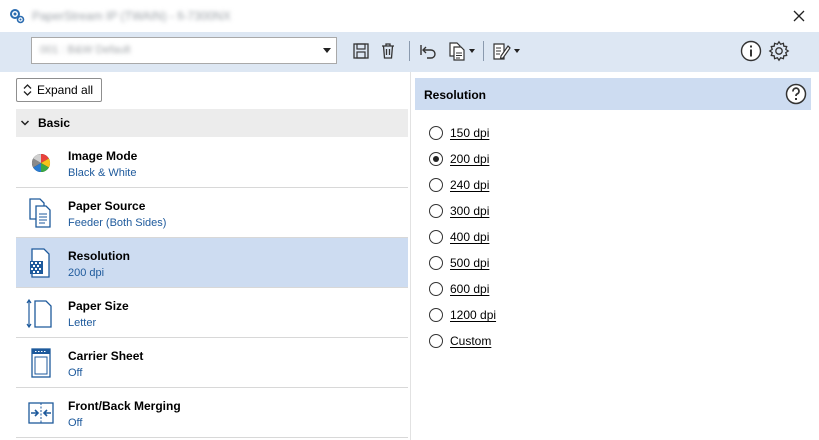  What do you see at coordinates (17, 16) in the screenshot?
I see `app-icon` at bounding box center [17, 16].